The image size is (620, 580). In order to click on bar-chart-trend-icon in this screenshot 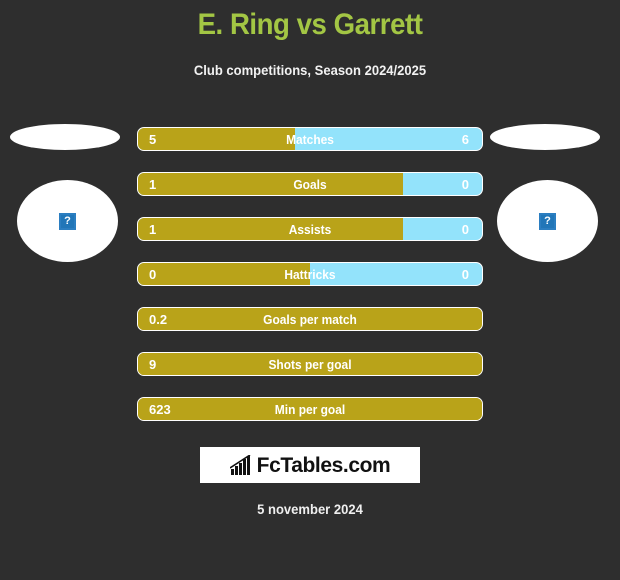, I will do `click(240, 465)`.